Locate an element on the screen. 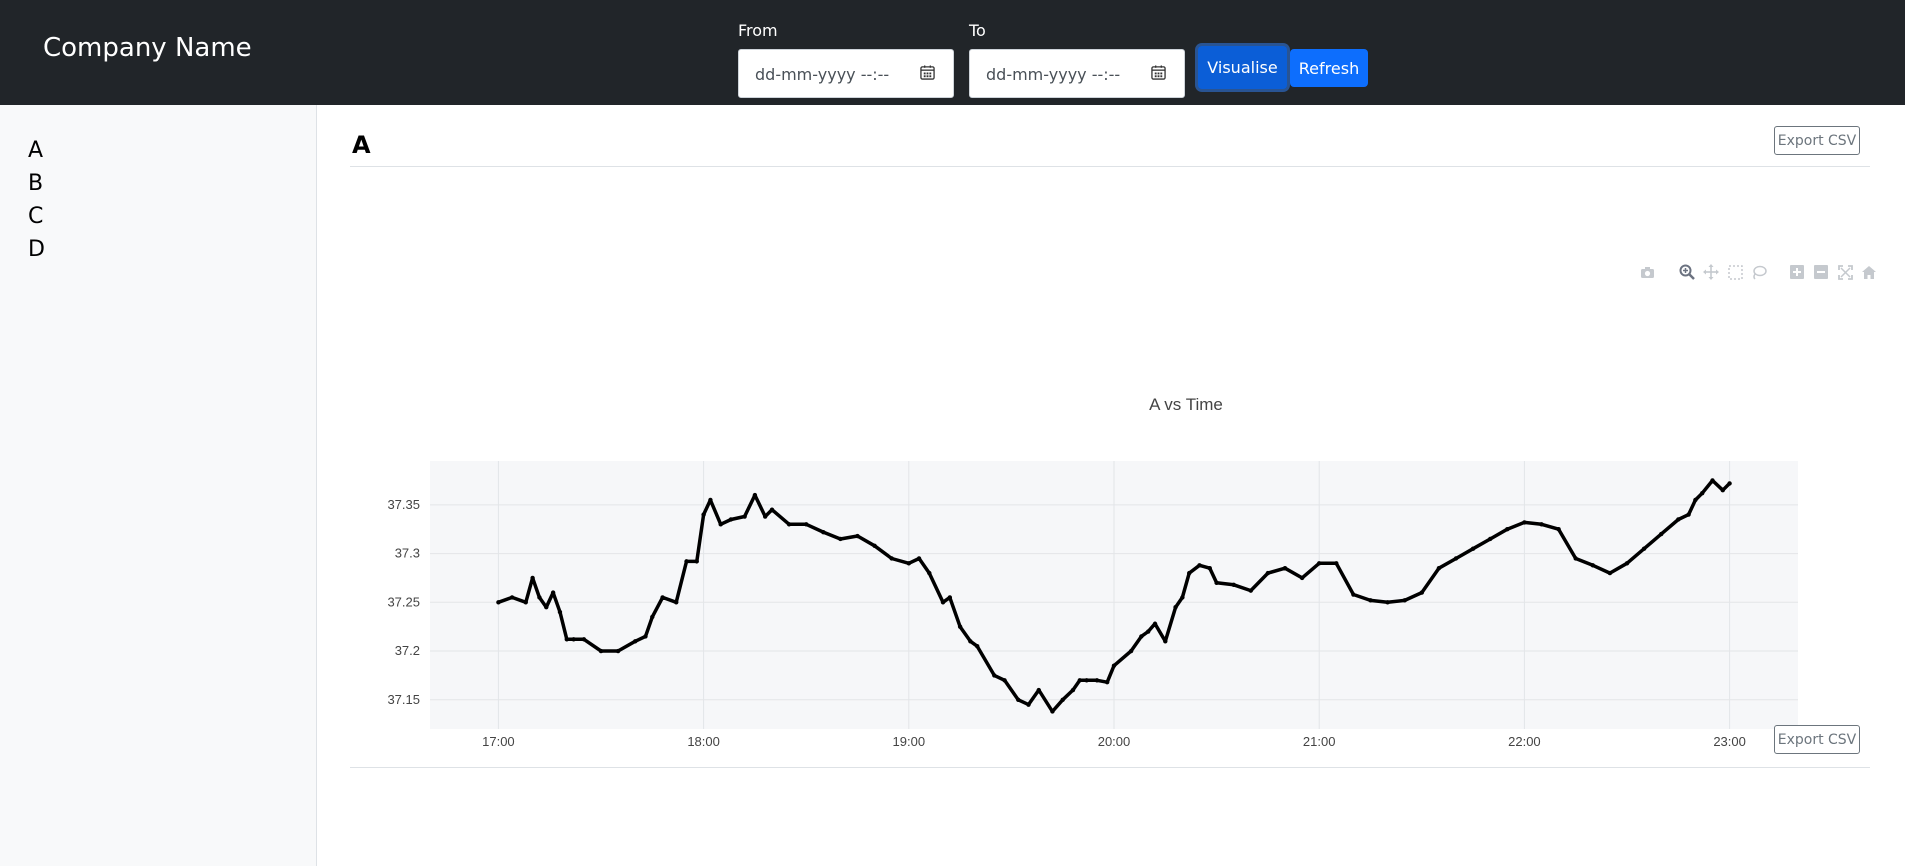 This screenshot has height=866, width=1905. sidebar-item-c: C is located at coordinates (35, 216).